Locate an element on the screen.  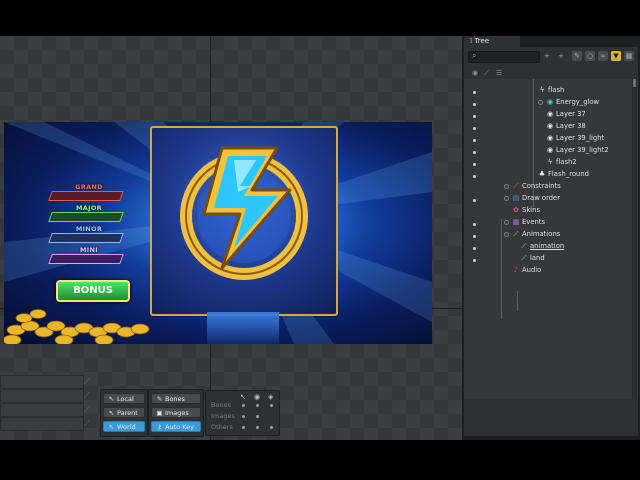
world-button: ↖ World is located at coordinates (124, 426).